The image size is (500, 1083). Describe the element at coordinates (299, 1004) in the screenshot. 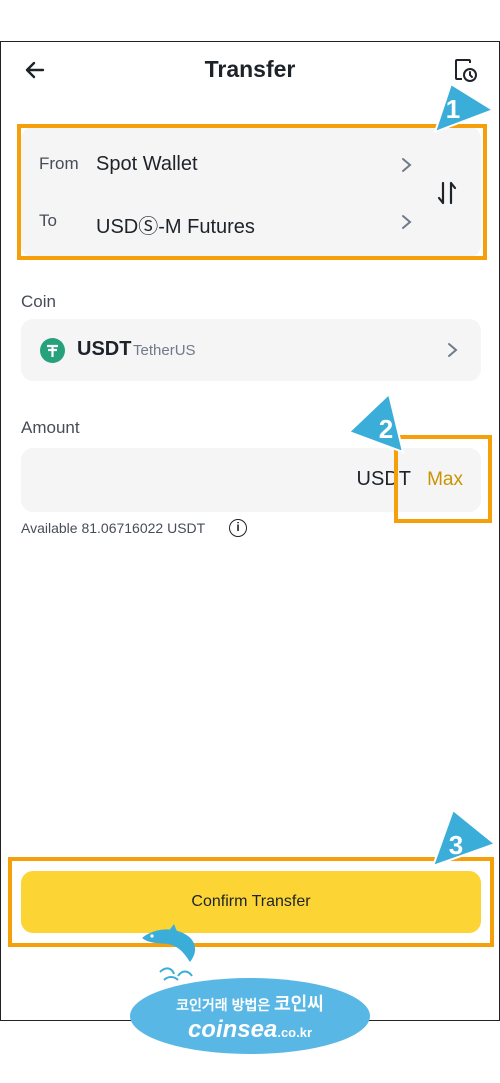

I see `watermark-line1-big: 코인씨` at that location.